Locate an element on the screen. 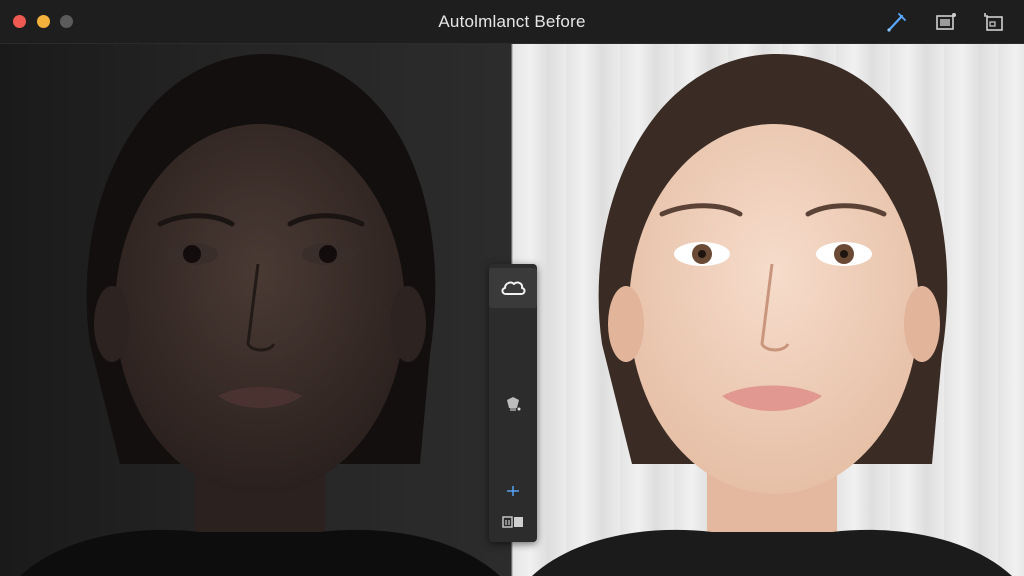 This screenshot has width=1024, height=576. split-view-button is located at coordinates (513, 491).